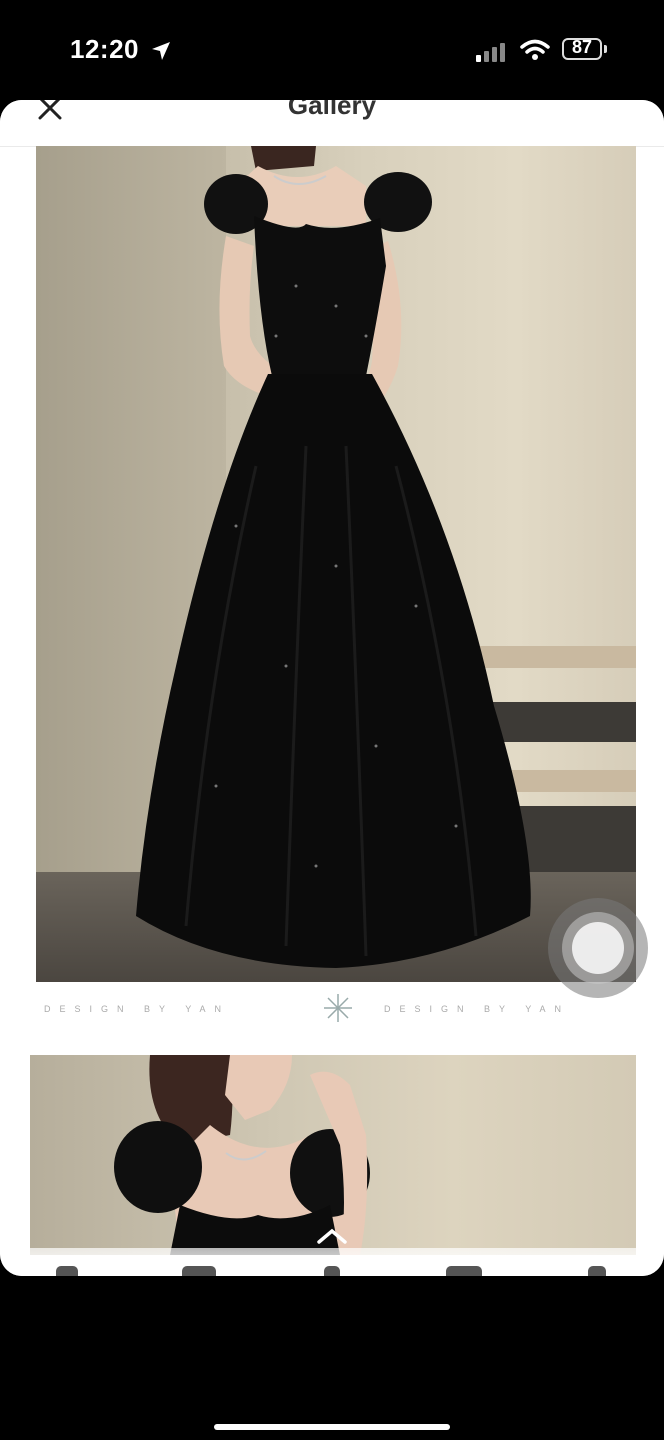 This screenshot has height=1440, width=664. I want to click on sheet-header: Gallery, so click(332, 123).